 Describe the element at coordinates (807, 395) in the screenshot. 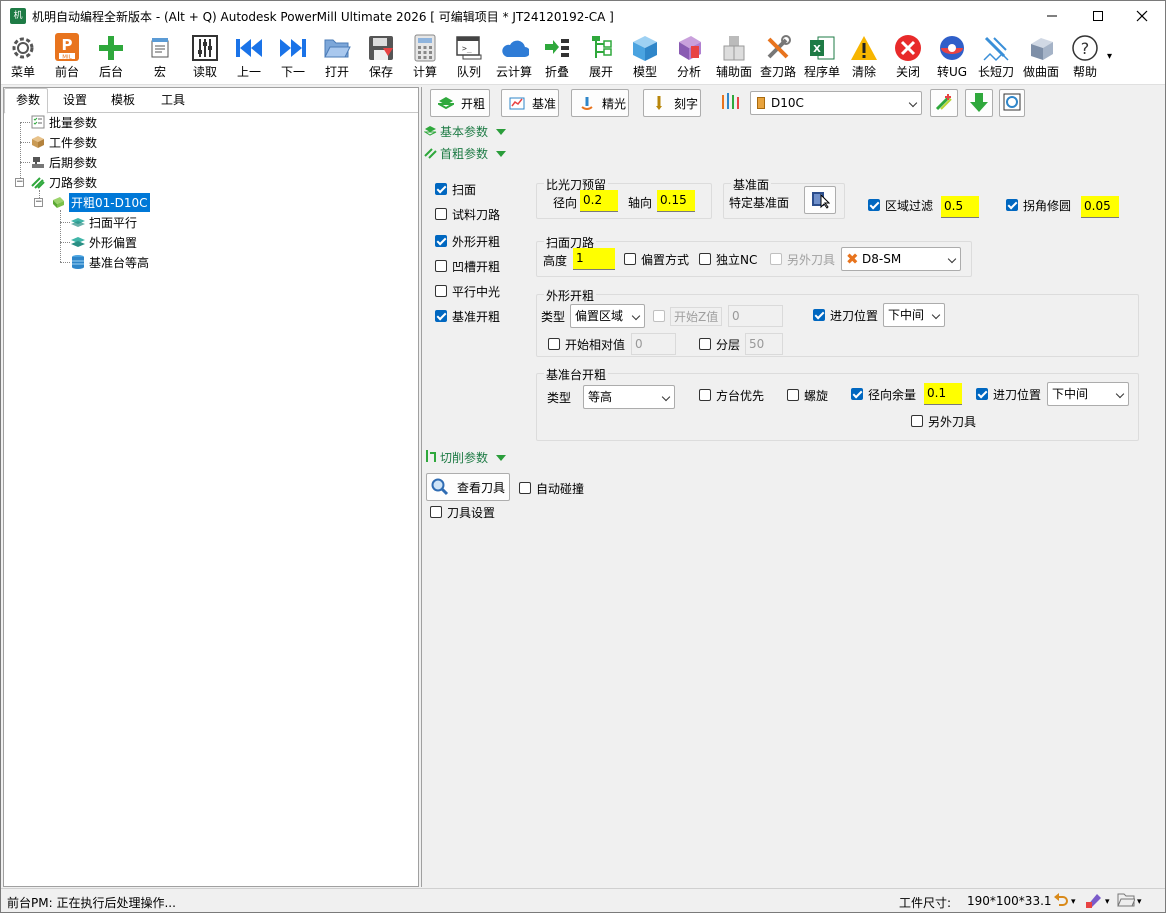

I see `check-spiral: 螺旋` at that location.